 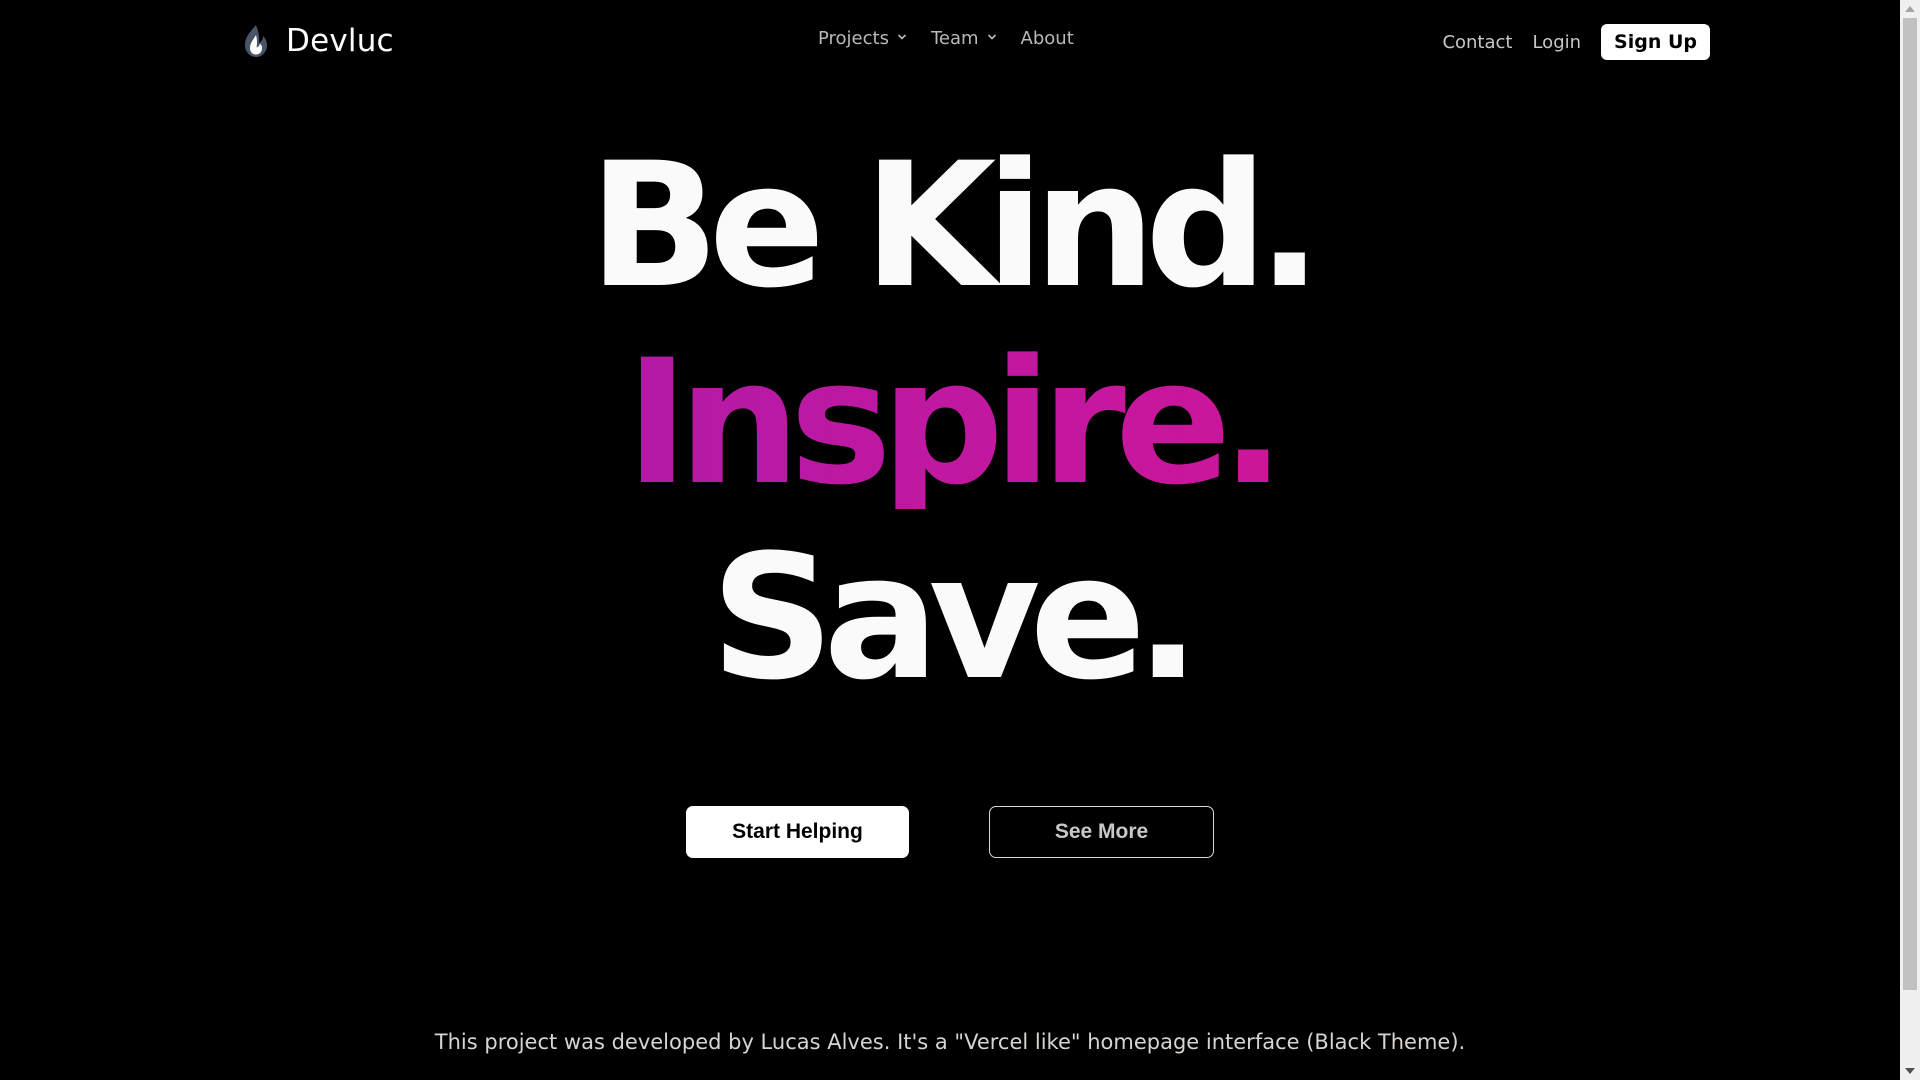 I want to click on hero-line-be-kind: Be Kind., so click(x=955, y=225).